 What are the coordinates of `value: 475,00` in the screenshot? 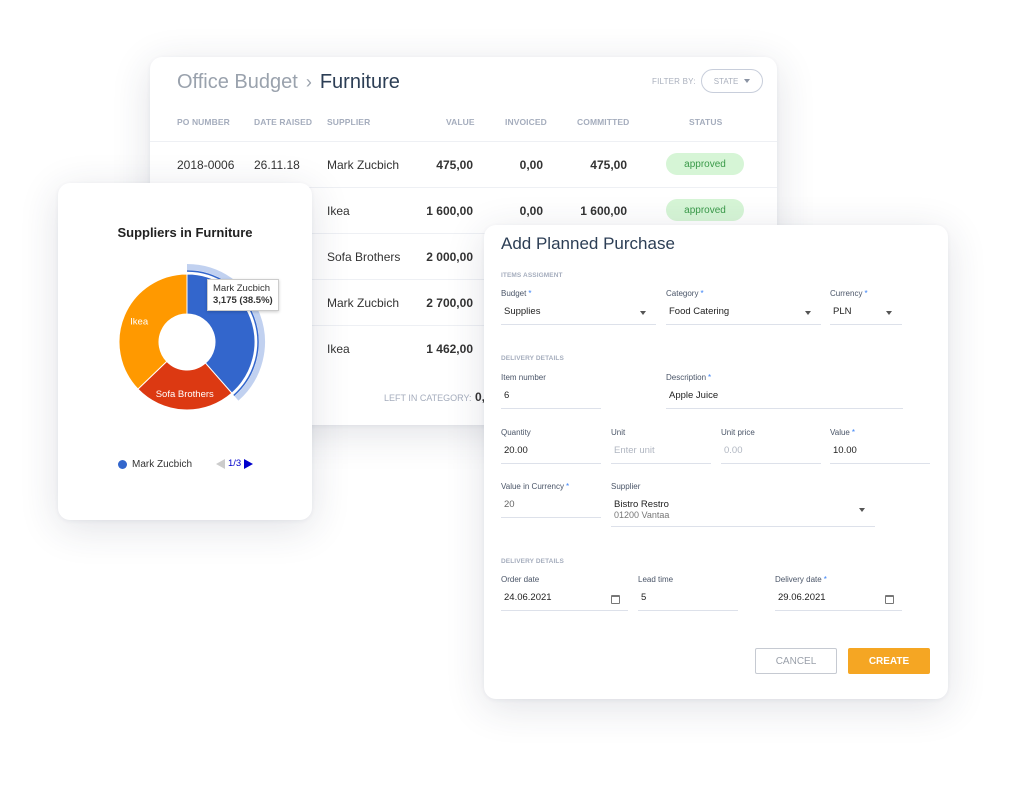 It's located at (454, 165).